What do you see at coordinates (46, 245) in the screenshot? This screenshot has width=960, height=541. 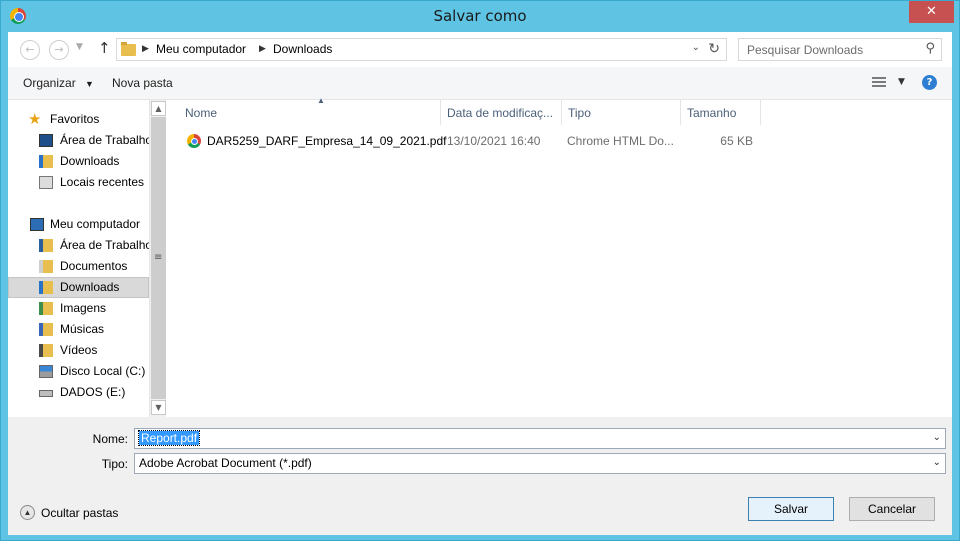 I see `desktop-folder-icon` at bounding box center [46, 245].